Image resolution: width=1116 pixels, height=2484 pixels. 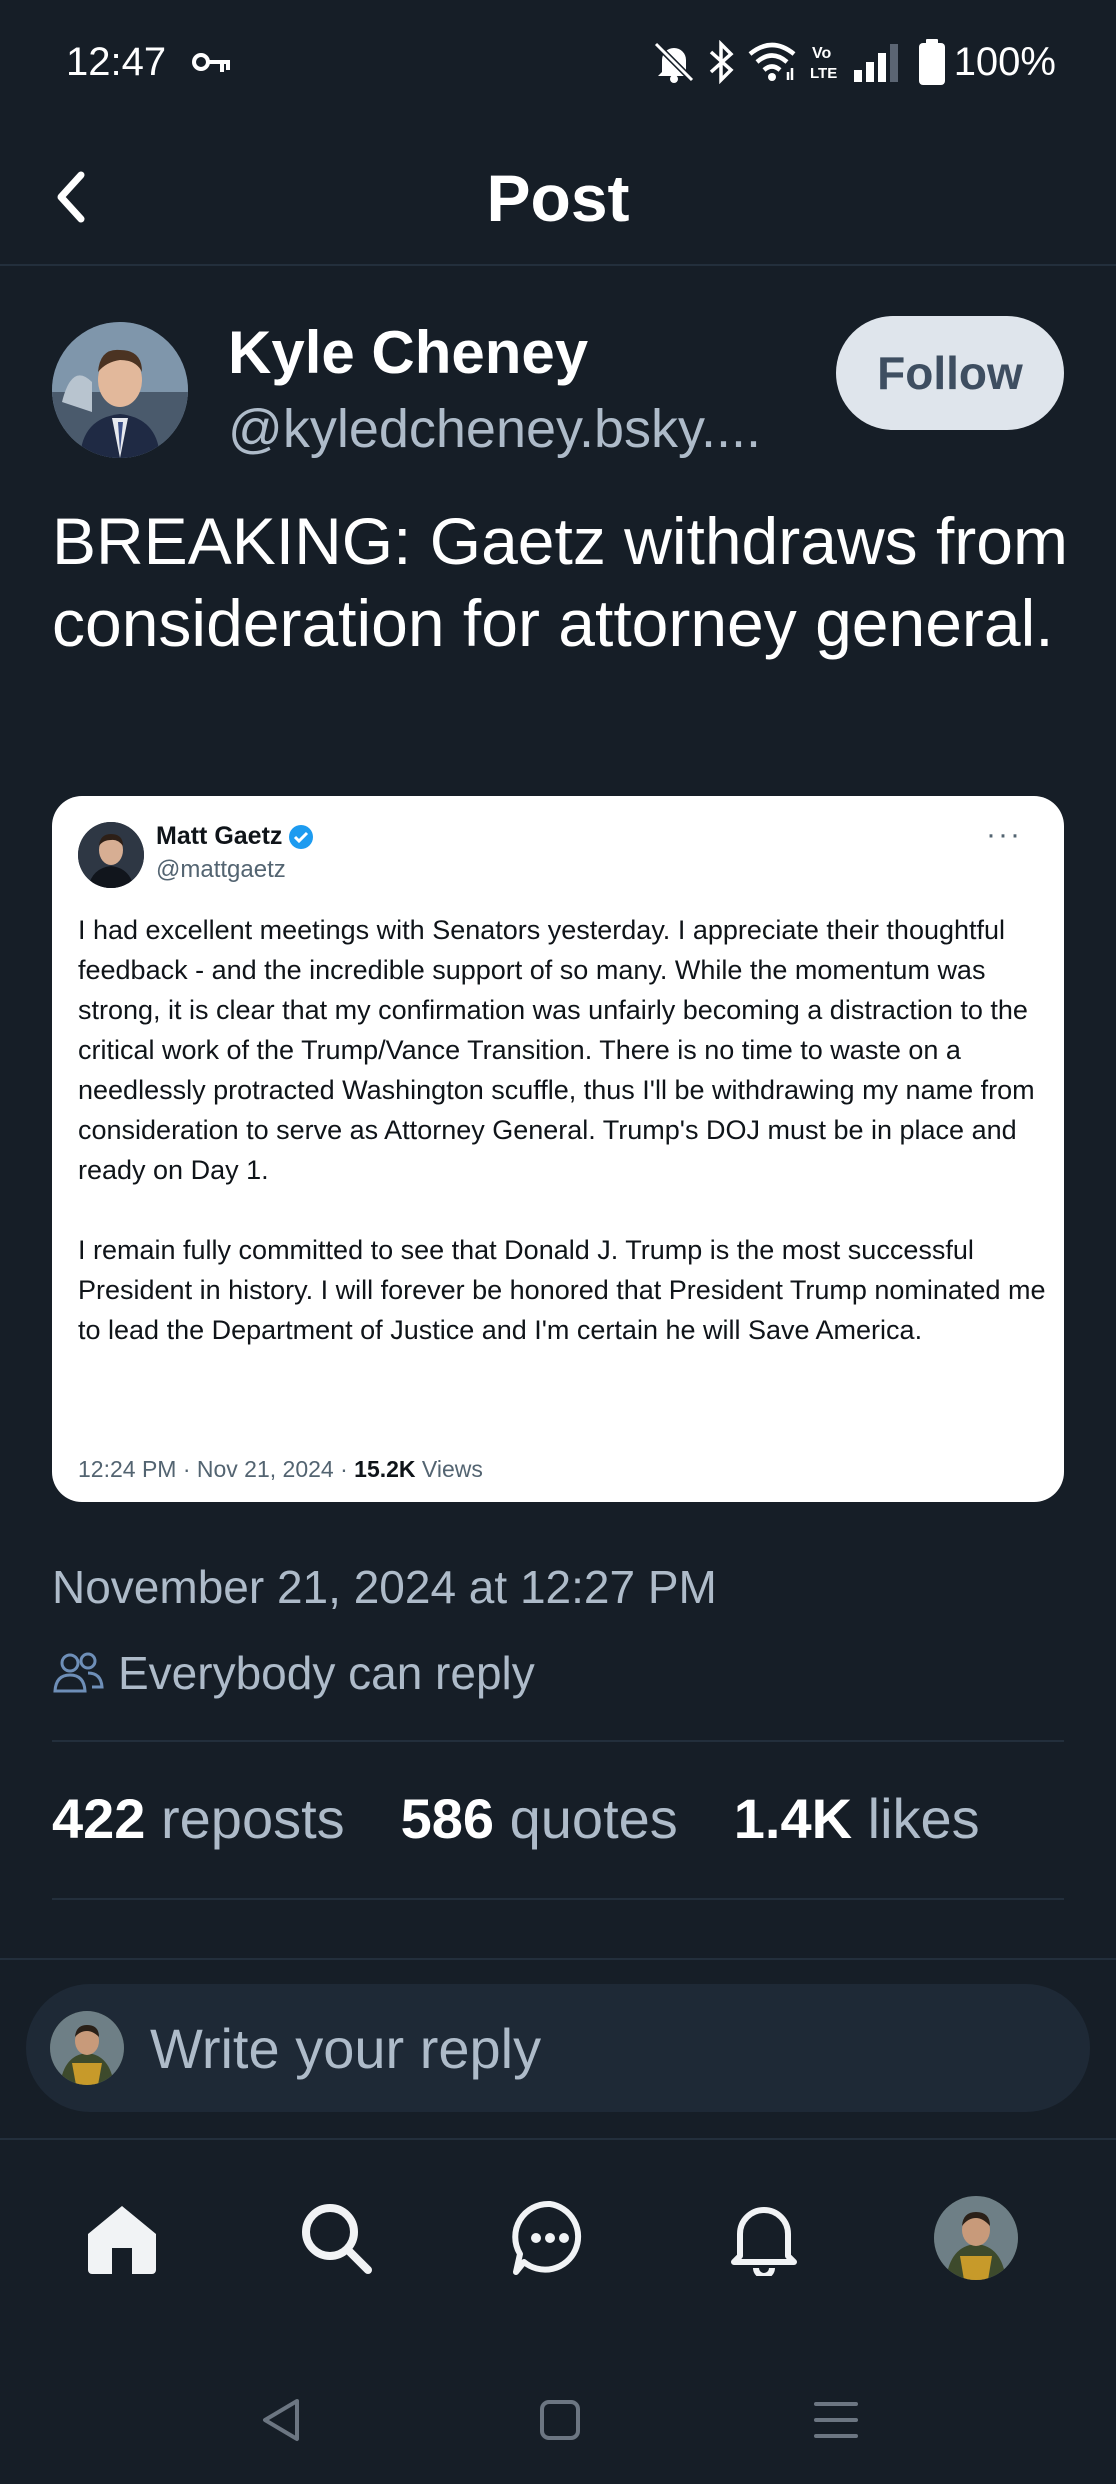 I want to click on embed-author-handle: @mattgaetz, so click(x=221, y=869).